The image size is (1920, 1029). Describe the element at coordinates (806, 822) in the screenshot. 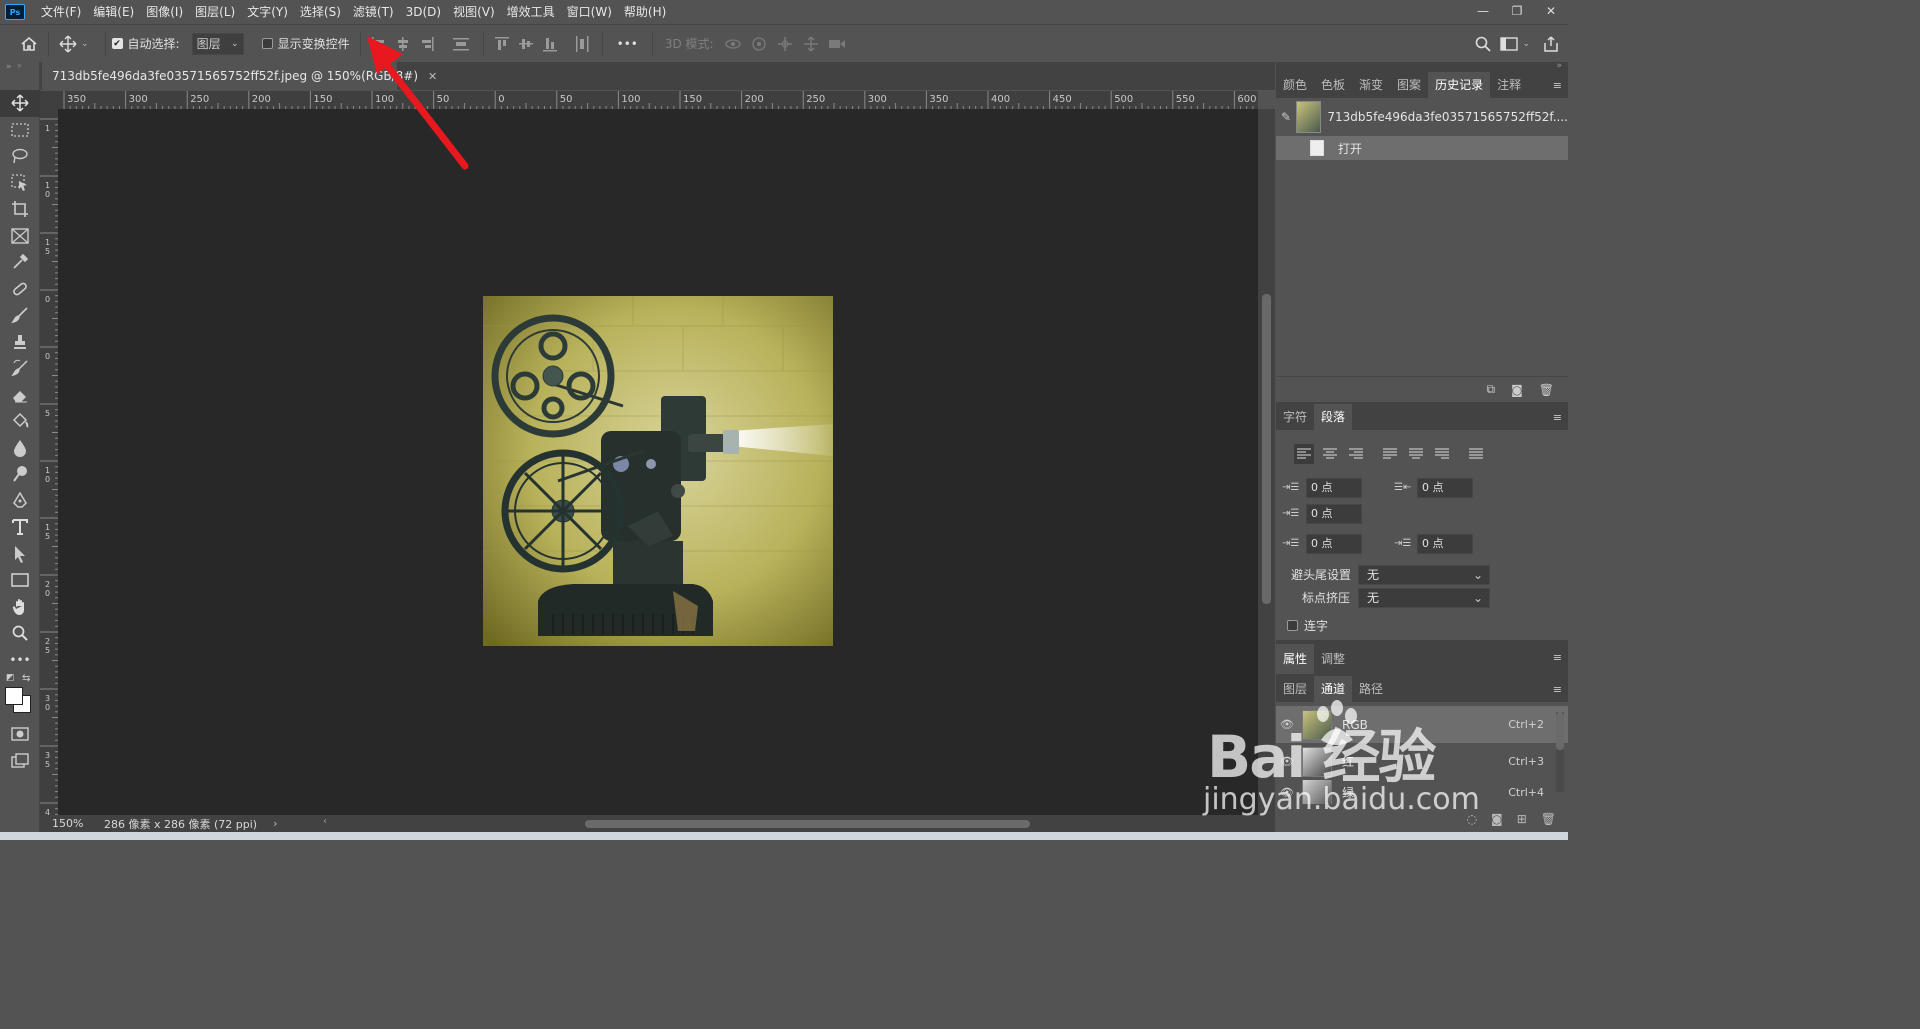

I see `horizontal-scrollbar: ‹ ›` at that location.